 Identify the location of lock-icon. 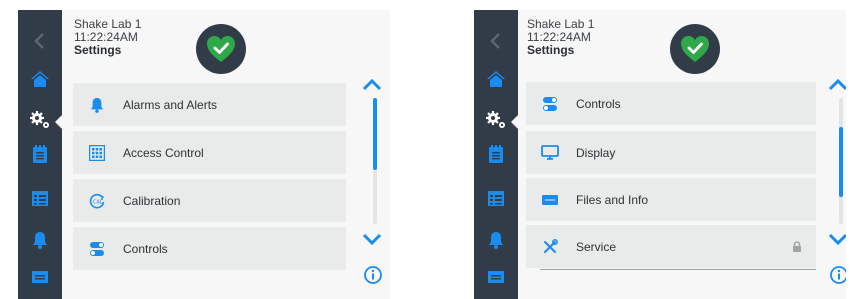
(797, 249).